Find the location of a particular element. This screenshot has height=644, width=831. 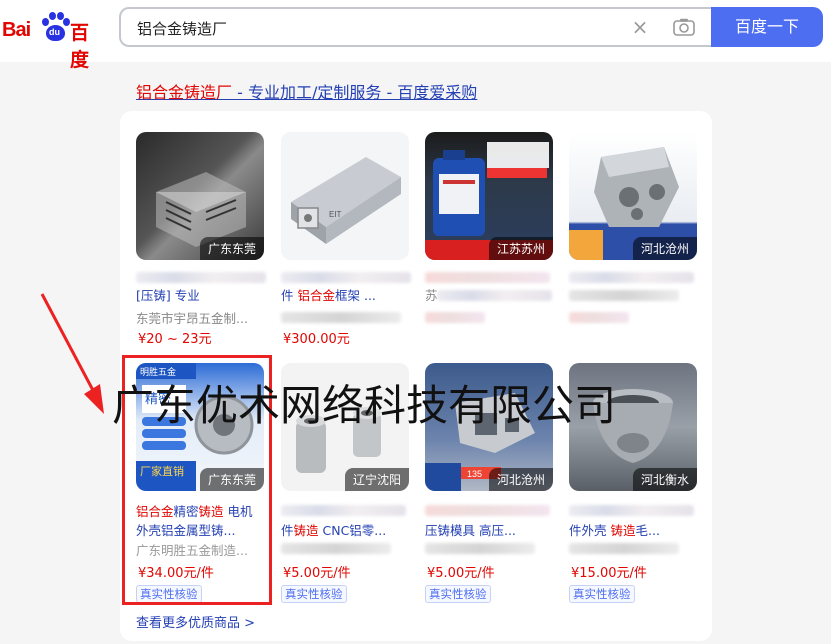

product-image: EIT is located at coordinates (345, 196).